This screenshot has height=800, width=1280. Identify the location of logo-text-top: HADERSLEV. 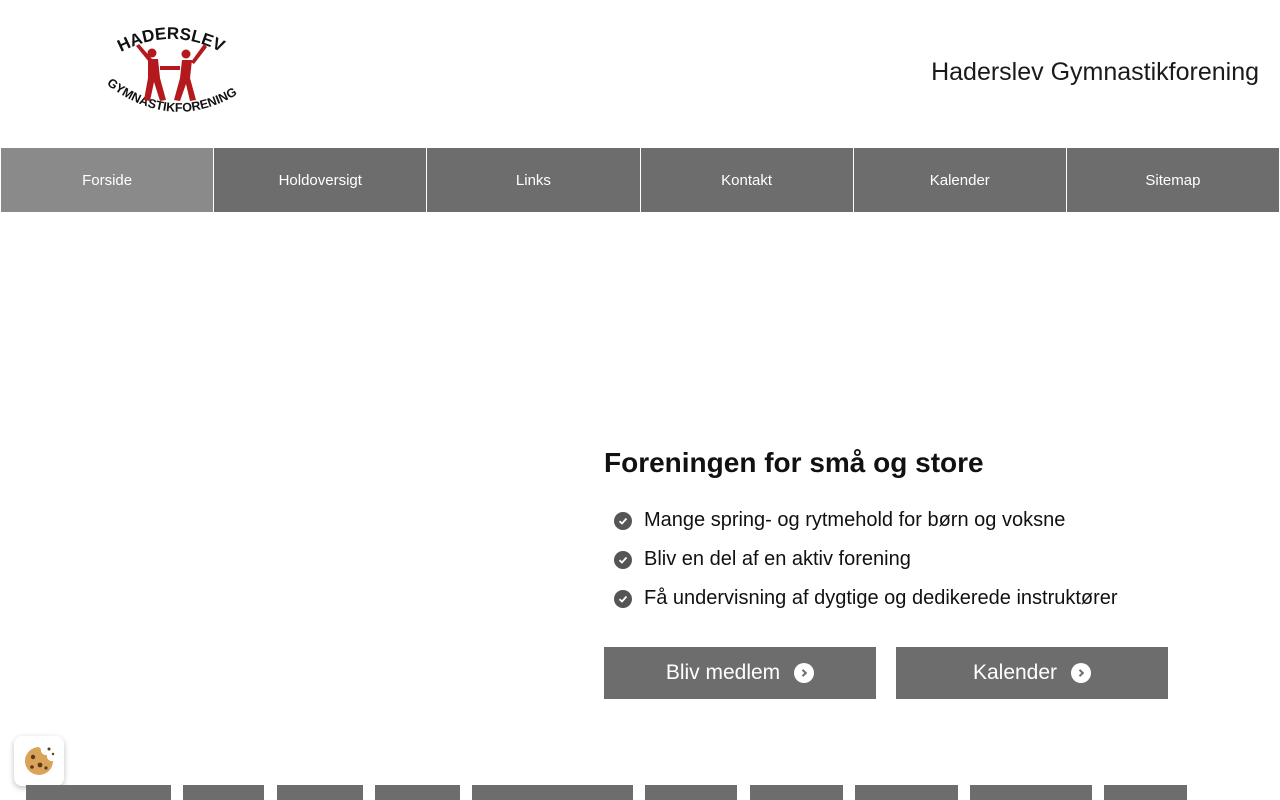
(171, 40).